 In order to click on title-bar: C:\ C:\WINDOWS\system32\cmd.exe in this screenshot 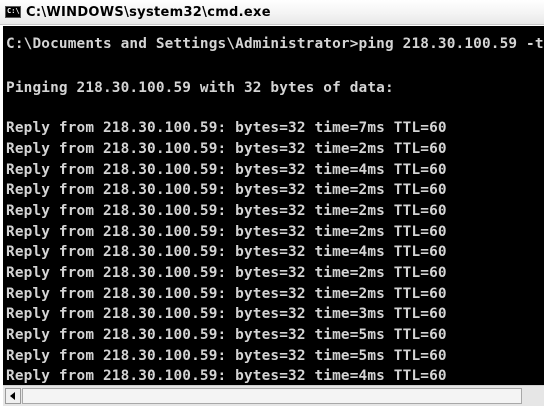, I will do `click(272, 12)`.